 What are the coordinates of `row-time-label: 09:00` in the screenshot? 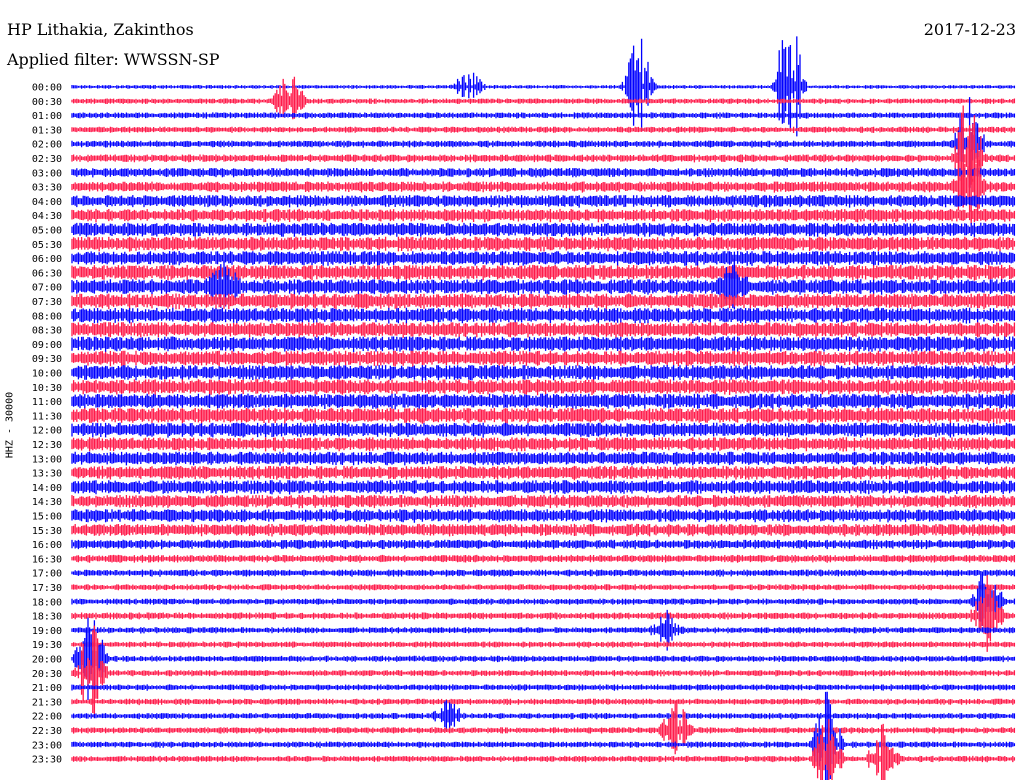 It's located at (47, 345).